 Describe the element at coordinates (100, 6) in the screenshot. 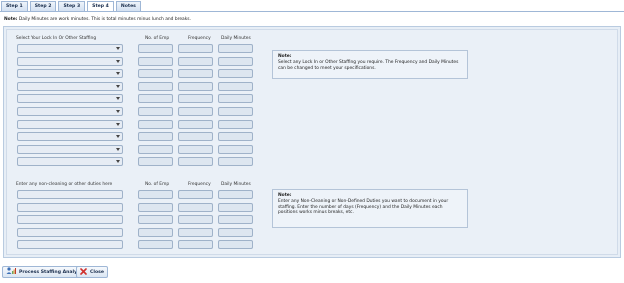

I see `tab-step-4: Step 4` at that location.